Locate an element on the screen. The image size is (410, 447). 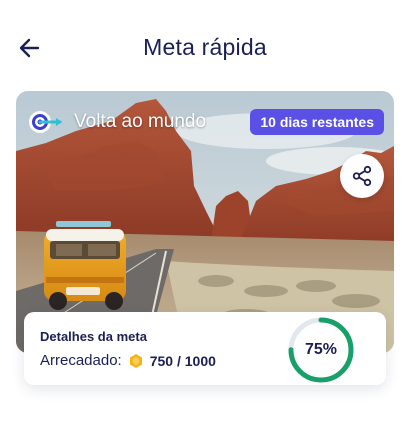
details-title: Detalhes da meta is located at coordinates (93, 336).